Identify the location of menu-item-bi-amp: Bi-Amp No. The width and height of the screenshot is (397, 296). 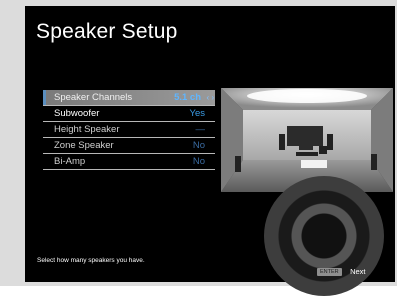
(129, 162).